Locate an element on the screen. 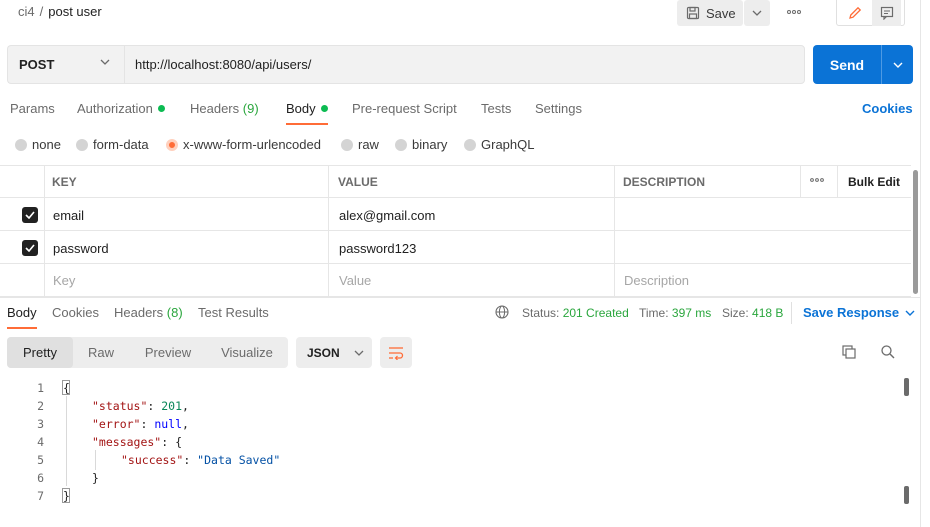 The width and height of the screenshot is (930, 527). indent-guide is located at coordinates (95, 460).